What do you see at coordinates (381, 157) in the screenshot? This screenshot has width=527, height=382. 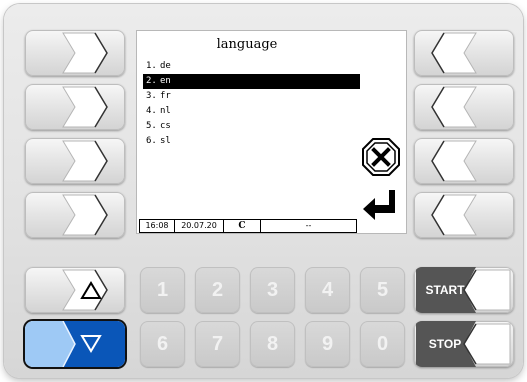 I see `cancel-x-icon` at bounding box center [381, 157].